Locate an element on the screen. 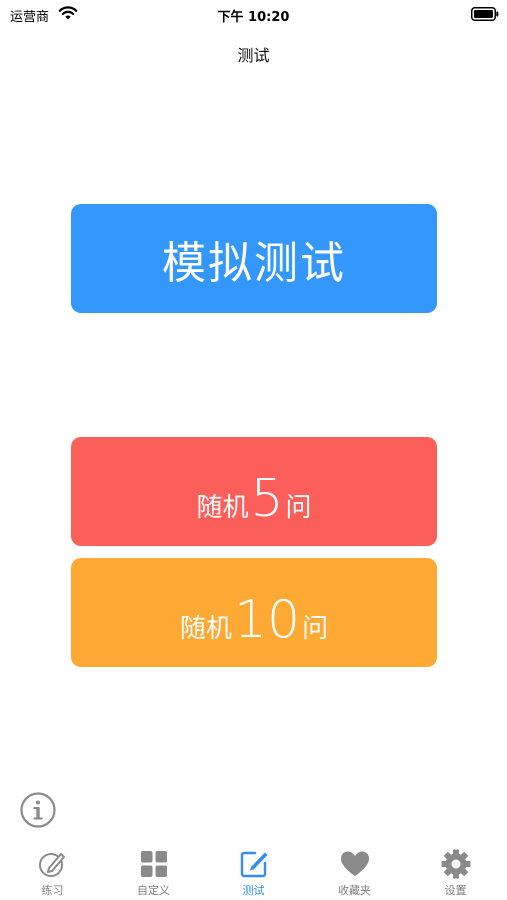 The image size is (507, 900). tab-settings-label: 设置 is located at coordinates (455, 890).